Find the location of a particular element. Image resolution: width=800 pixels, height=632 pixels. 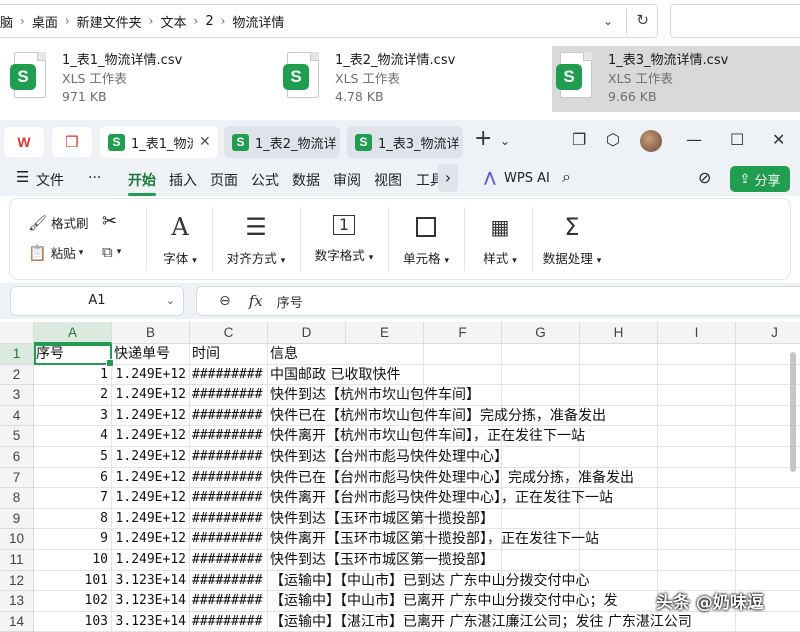

table-cell: 【运输中】【中山市】已离开 广东中山分拨交付中心；发 is located at coordinates (442, 601).